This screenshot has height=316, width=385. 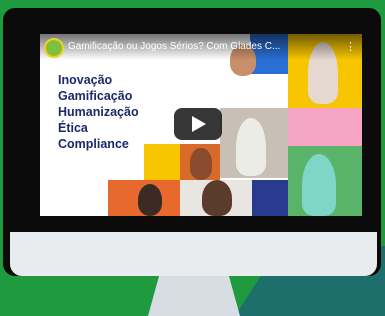 I want to click on monitor-stand, so click(x=194, y=296).